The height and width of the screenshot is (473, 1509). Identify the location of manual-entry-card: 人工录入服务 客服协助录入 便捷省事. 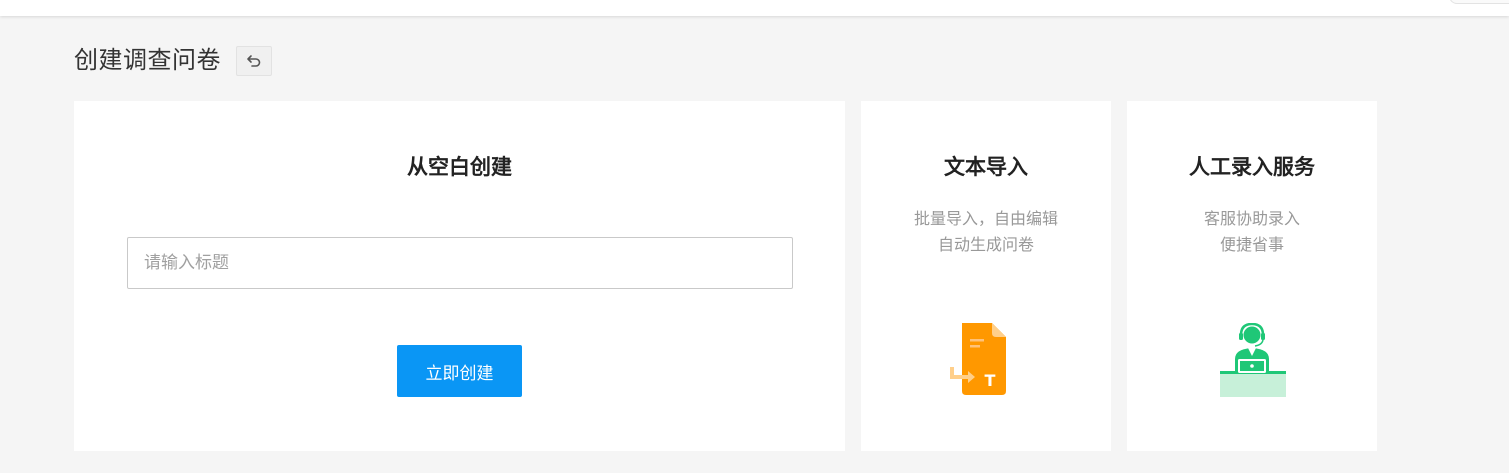
(1252, 276).